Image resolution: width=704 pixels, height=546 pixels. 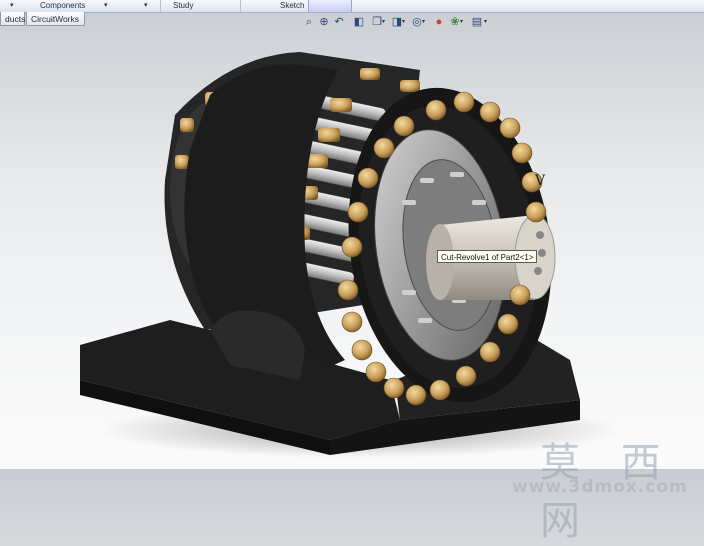 I want to click on command-manager-ribbon: ▾ Components ▾ ▾ Study Sketch, so click(x=352, y=6).